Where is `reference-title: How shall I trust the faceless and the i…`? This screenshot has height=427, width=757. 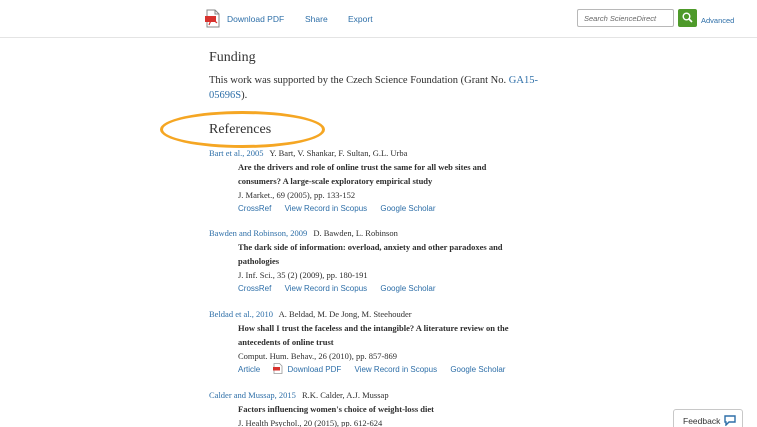
reference-title: How shall I trust the faceless and the i… is located at coordinates (373, 328).